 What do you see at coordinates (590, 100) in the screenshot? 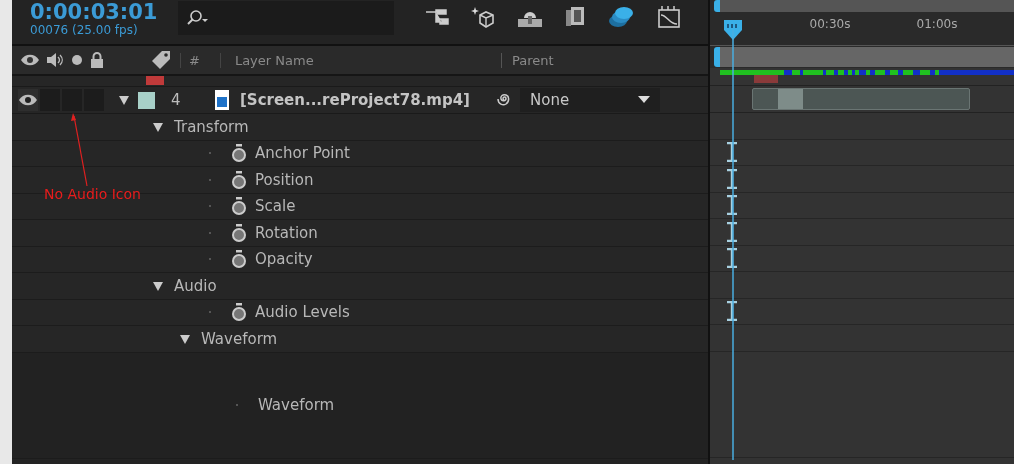
I see `parent-dropdown: None` at bounding box center [590, 100].